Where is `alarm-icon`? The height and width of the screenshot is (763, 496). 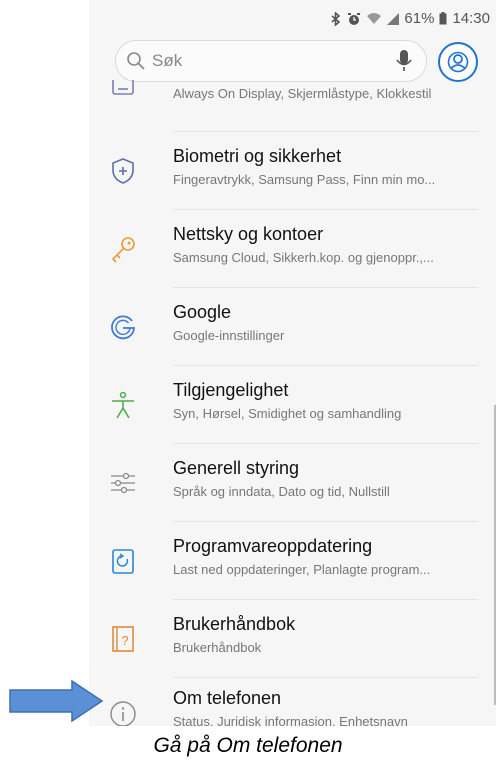 alarm-icon is located at coordinates (354, 18).